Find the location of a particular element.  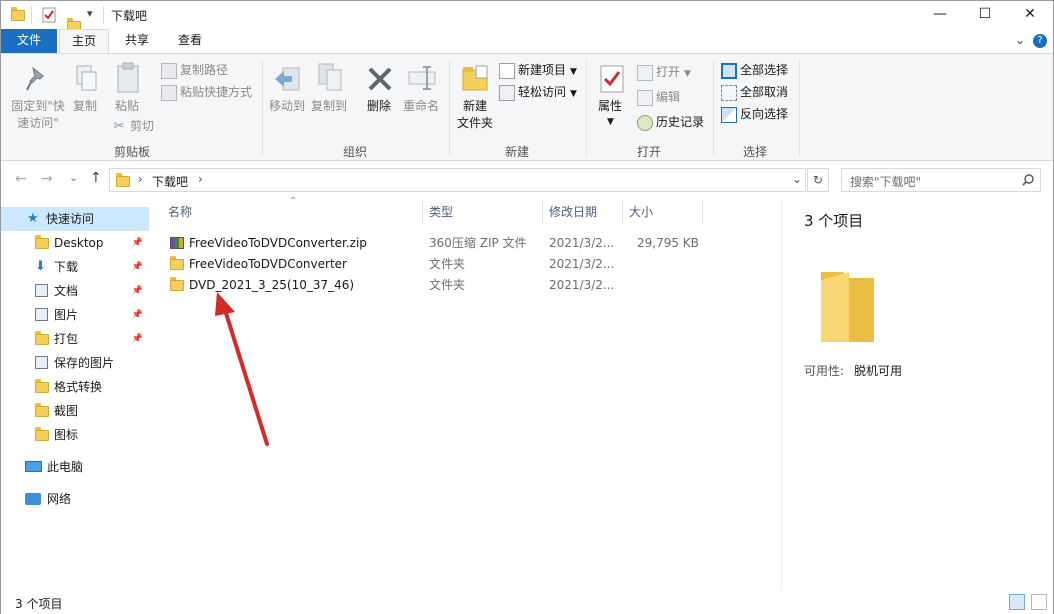

move-to-icon is located at coordinates (287, 79).